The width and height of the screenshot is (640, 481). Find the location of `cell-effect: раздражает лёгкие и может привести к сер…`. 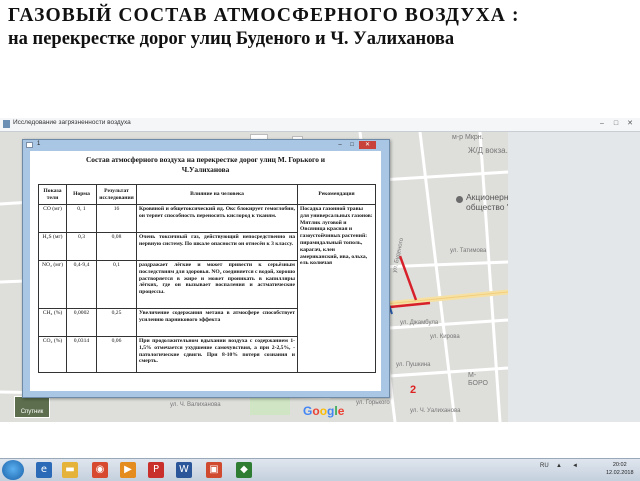

cell-effect: раздражает лёгкие и может привести к сер… is located at coordinates (217, 284).